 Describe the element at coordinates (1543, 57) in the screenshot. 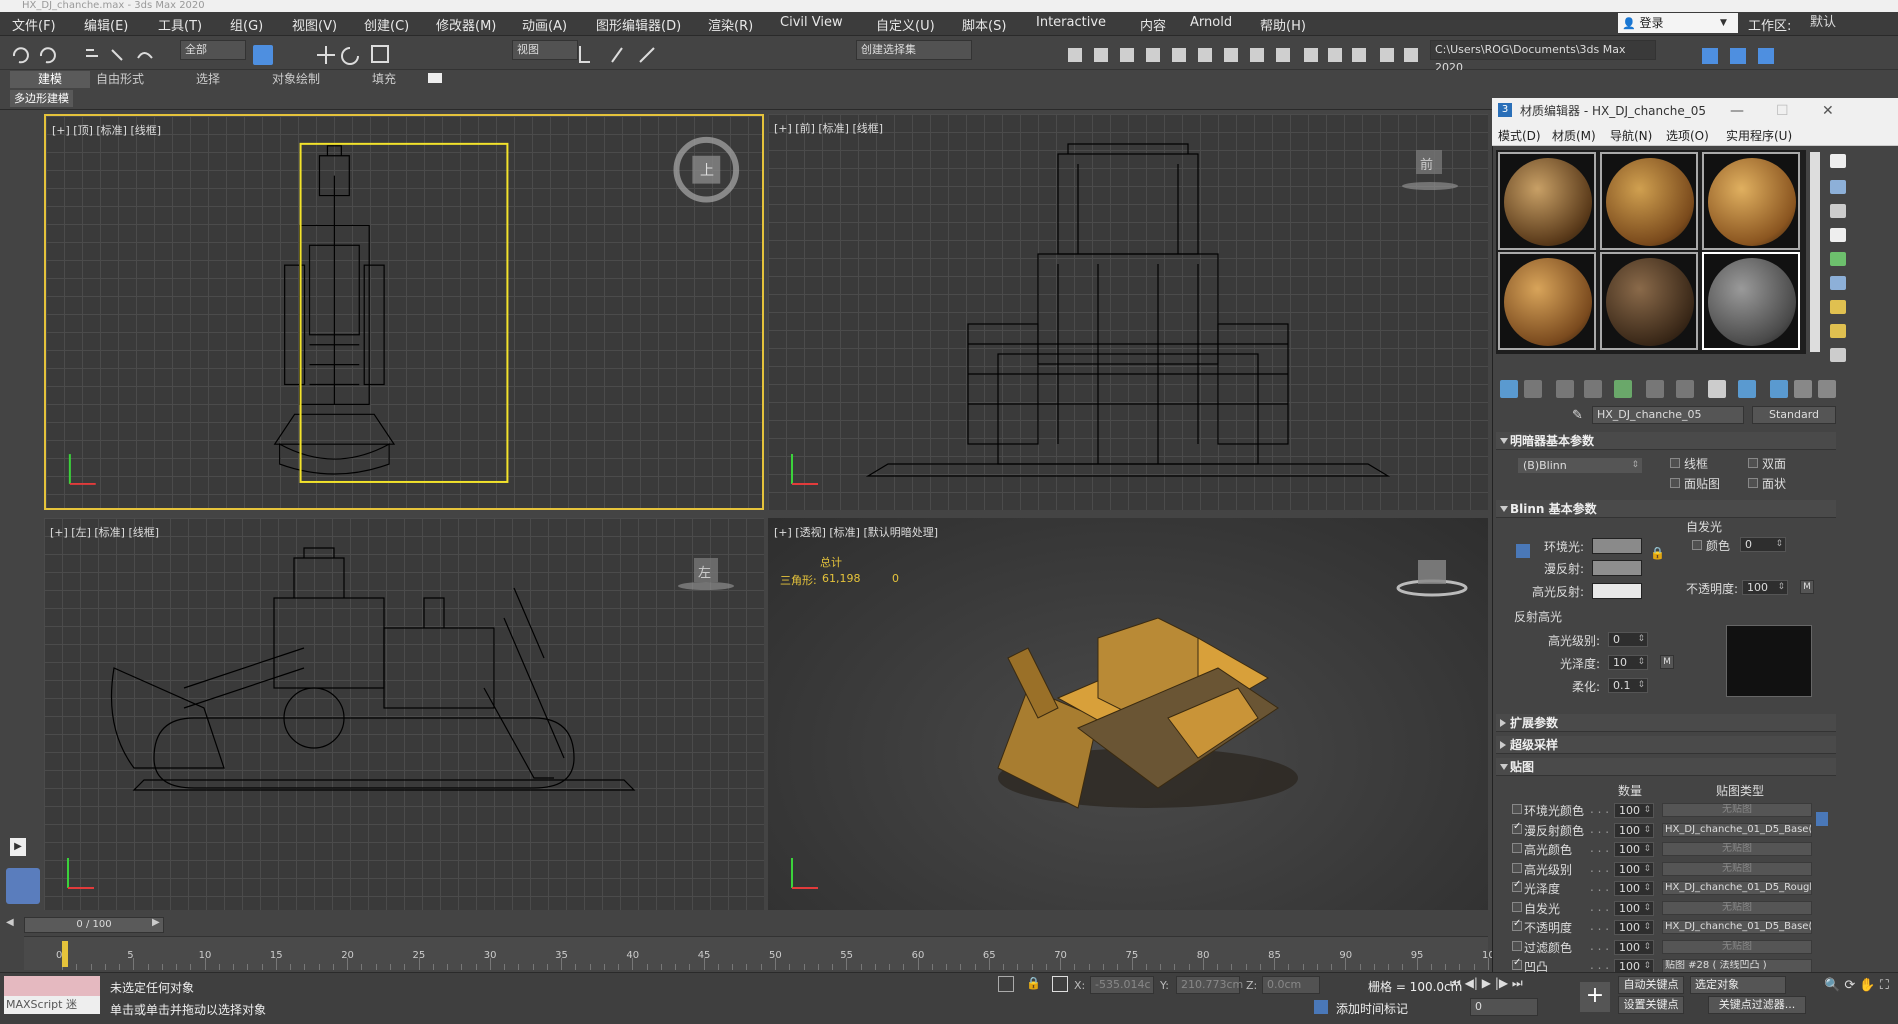

I see `project-path-field: C:\Users\ROG\Documents\3ds Max 2020` at that location.